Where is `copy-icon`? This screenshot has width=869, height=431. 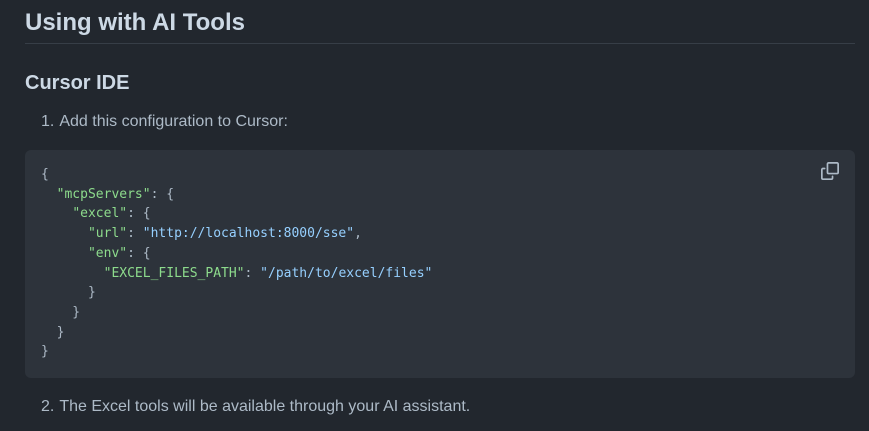 copy-icon is located at coordinates (830, 171).